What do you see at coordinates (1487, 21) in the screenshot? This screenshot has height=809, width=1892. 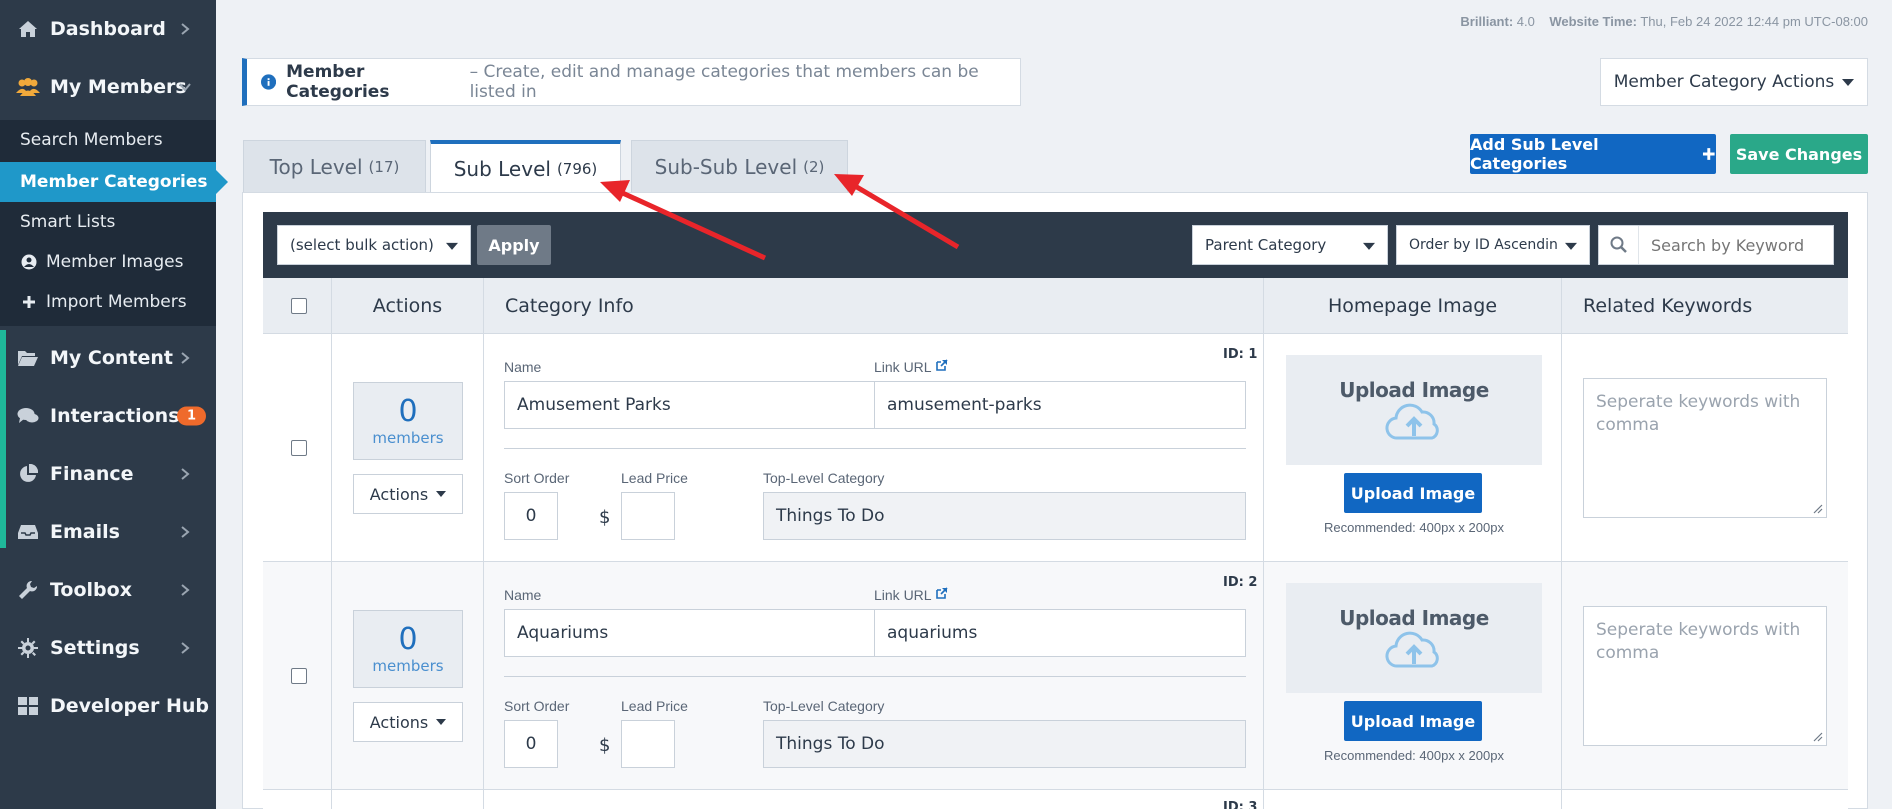 I see `brand-label: Brilliant:` at bounding box center [1487, 21].